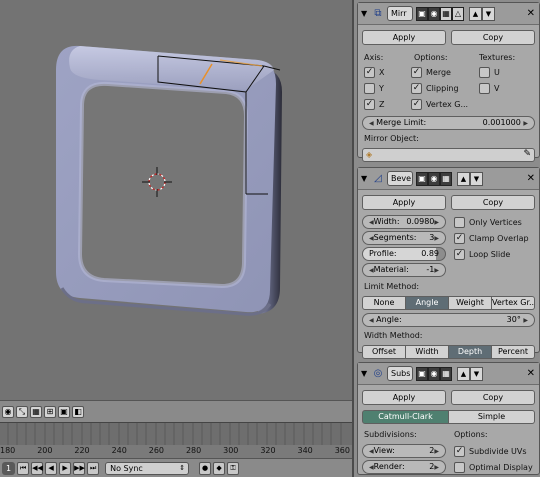 This screenshot has height=477, width=540. What do you see at coordinates (391, 138) in the screenshot?
I see `mirror-object-label: Mirror Object:` at bounding box center [391, 138].